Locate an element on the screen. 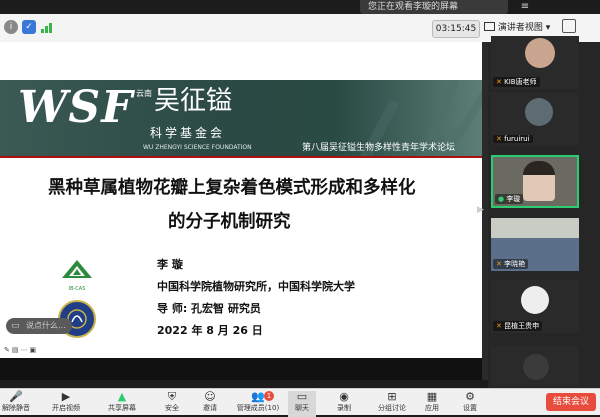 Image resolution: width=600 pixels, height=417 pixels. video-icon: ▶ is located at coordinates (66, 396).